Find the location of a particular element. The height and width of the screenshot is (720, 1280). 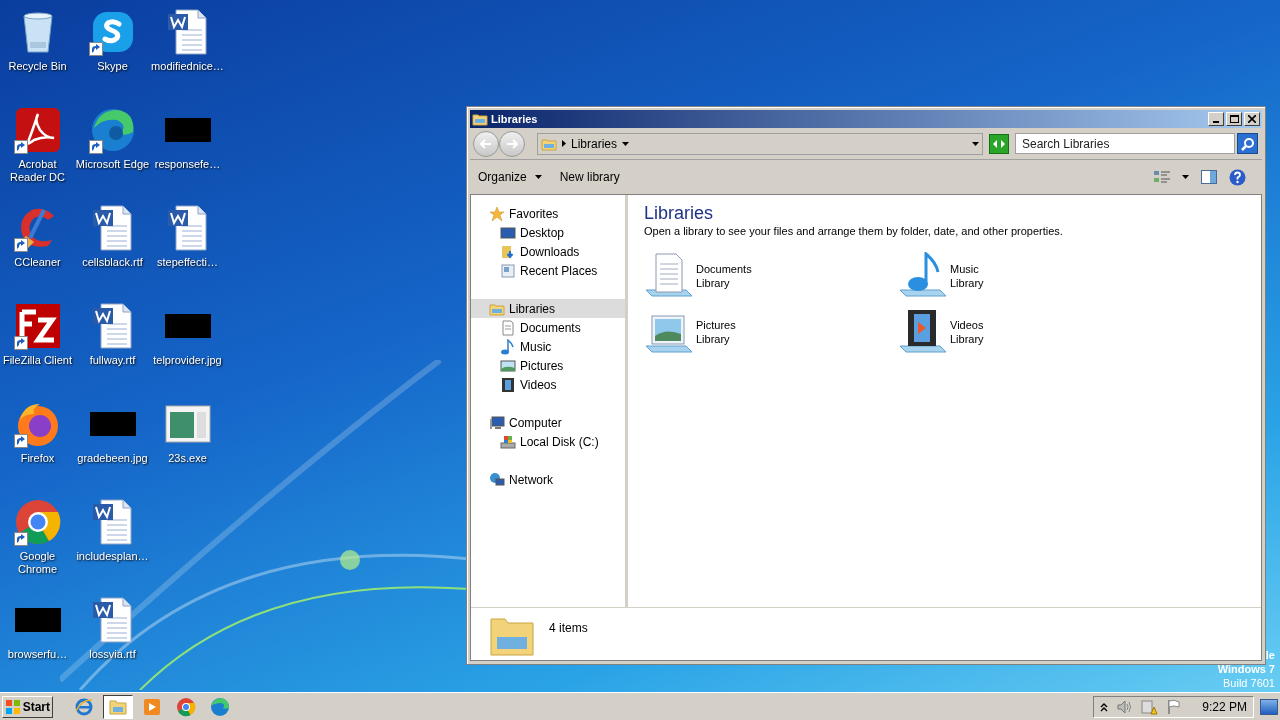

music-library-icon is located at coordinates (923, 276).